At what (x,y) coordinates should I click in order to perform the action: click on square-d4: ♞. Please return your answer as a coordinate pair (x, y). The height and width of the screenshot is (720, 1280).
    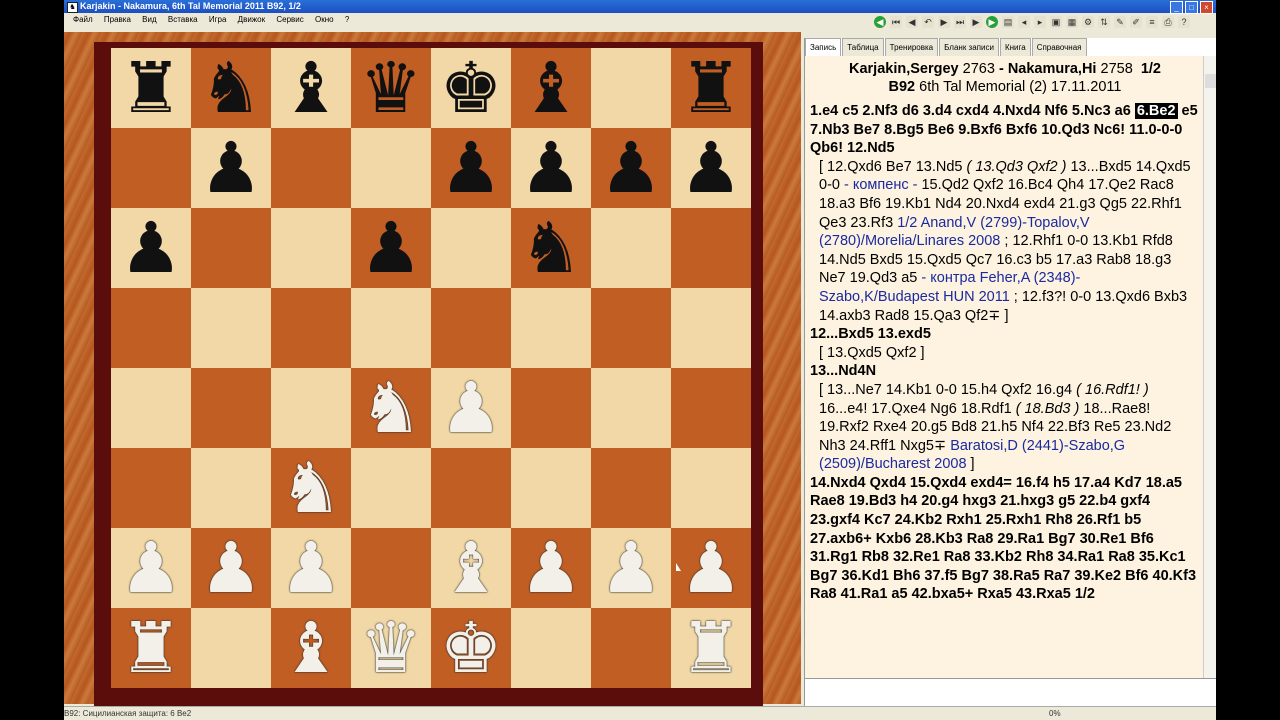
    Looking at the image, I should click on (391, 408).